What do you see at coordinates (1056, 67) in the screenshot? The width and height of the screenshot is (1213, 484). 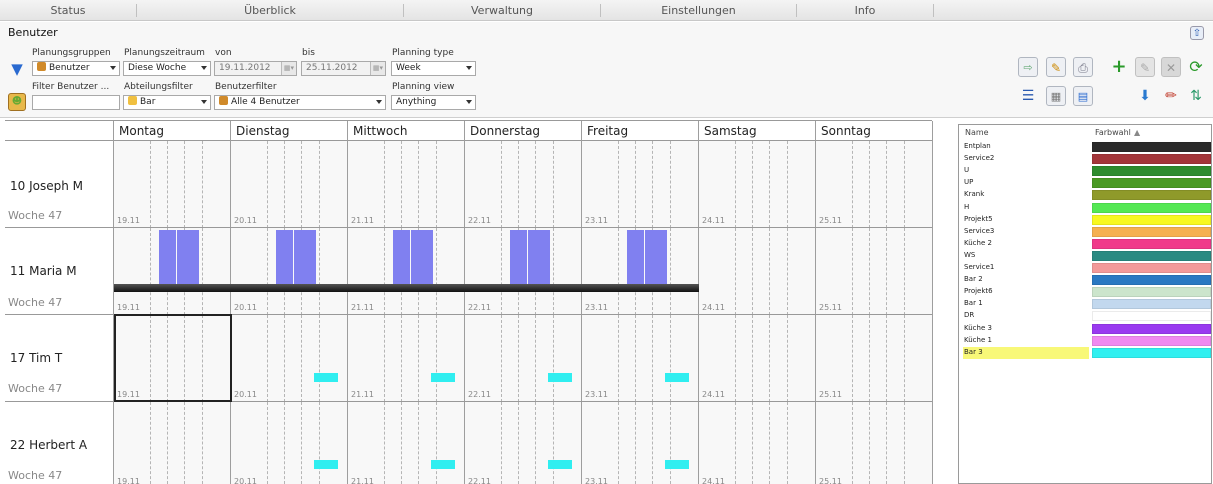 I see `edit-document-icon: ✎` at bounding box center [1056, 67].